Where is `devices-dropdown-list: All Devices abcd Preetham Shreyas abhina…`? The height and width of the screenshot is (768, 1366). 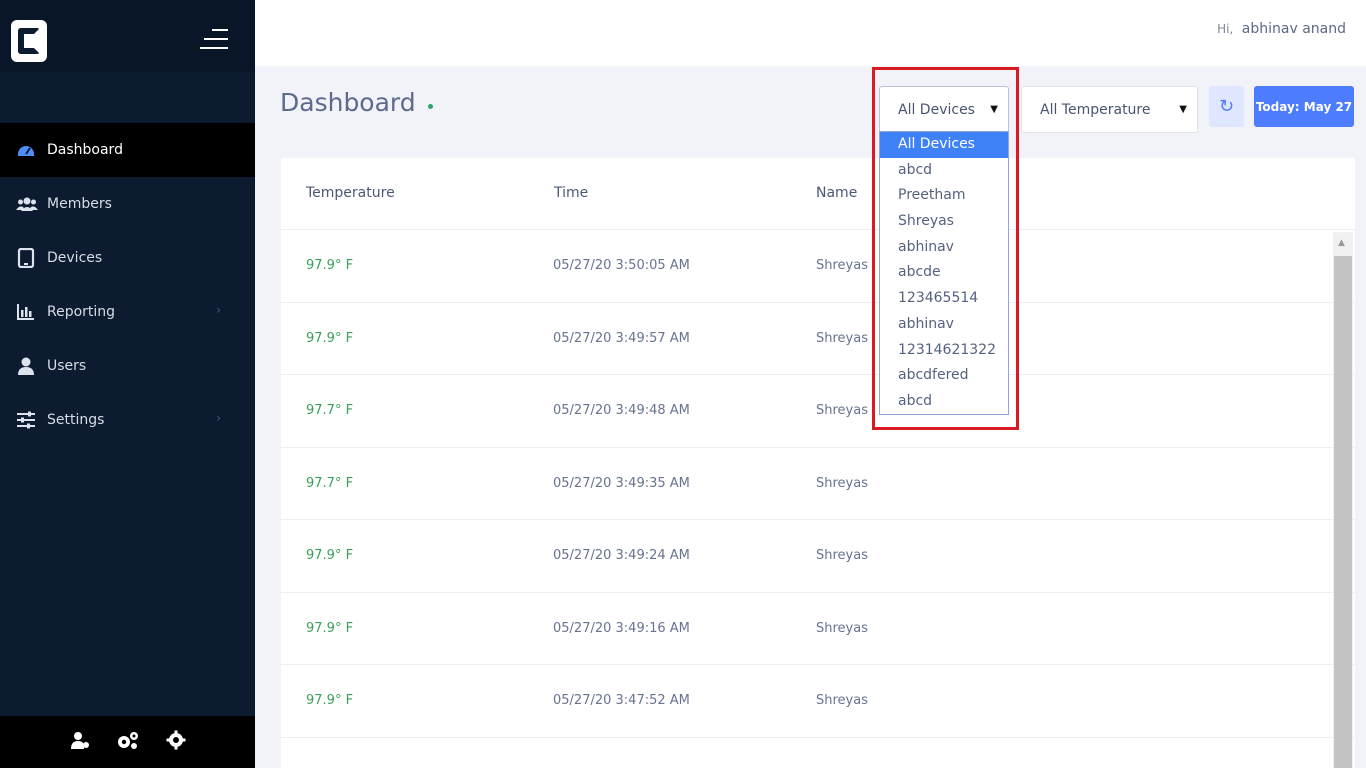
devices-dropdown-list: All Devices abcd Preetham Shreyas abhina… is located at coordinates (944, 273).